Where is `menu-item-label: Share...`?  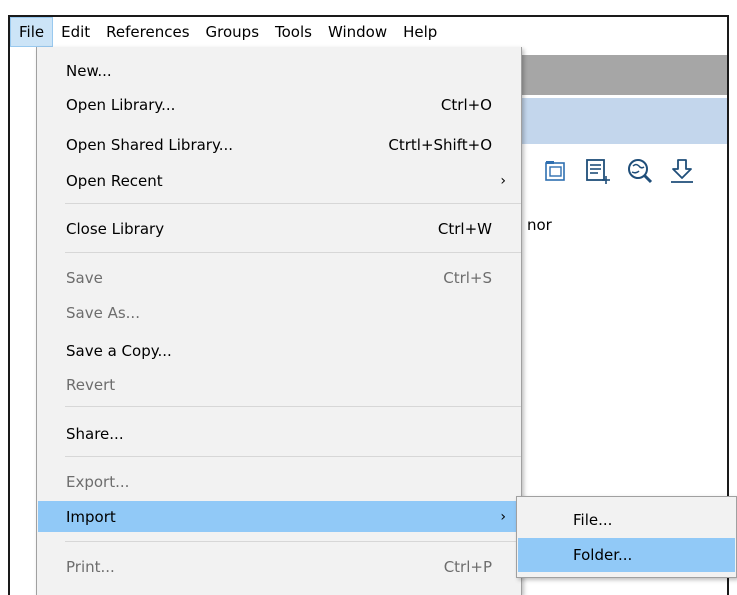
menu-item-label: Share... is located at coordinates (95, 433).